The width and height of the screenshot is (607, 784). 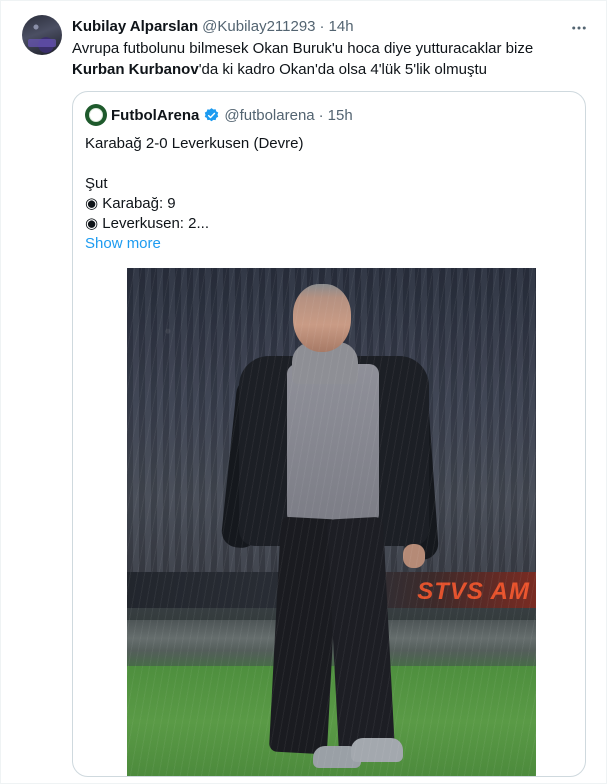 I want to click on coach-right-leg, so click(x=361, y=638).